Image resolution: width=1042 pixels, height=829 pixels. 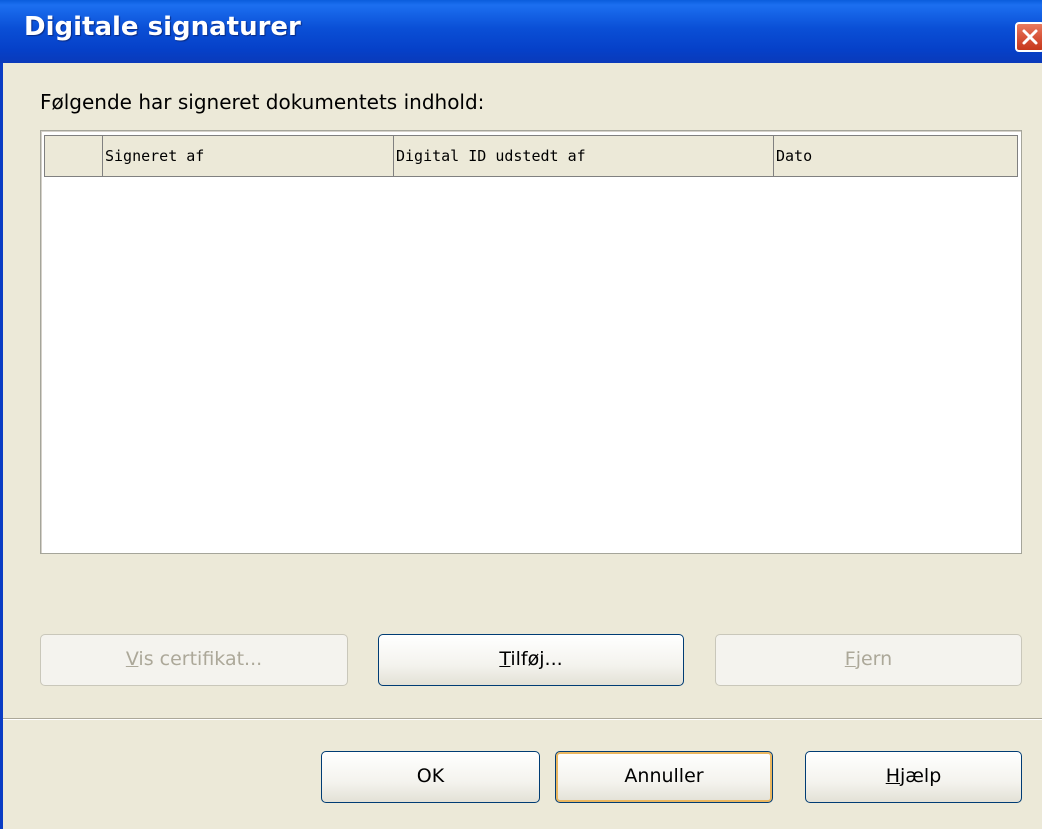 What do you see at coordinates (664, 777) in the screenshot?
I see `cancel-button: Annuller` at bounding box center [664, 777].